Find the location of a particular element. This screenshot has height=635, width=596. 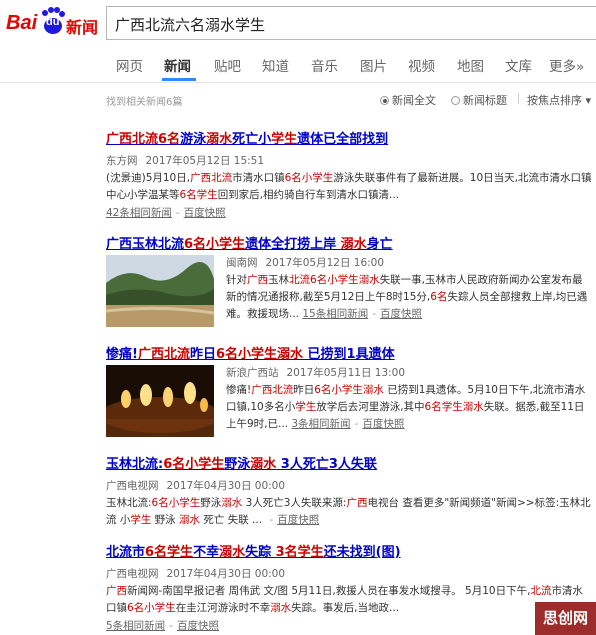

result-source: 闽南网 is located at coordinates (242, 263).